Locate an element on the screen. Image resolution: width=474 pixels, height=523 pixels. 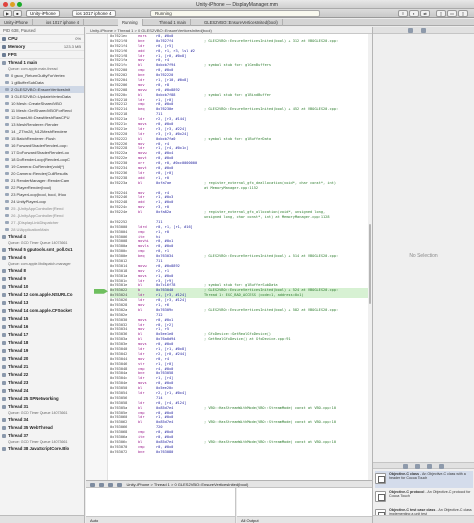
file-template-icon is located at coordinates (380, 478).